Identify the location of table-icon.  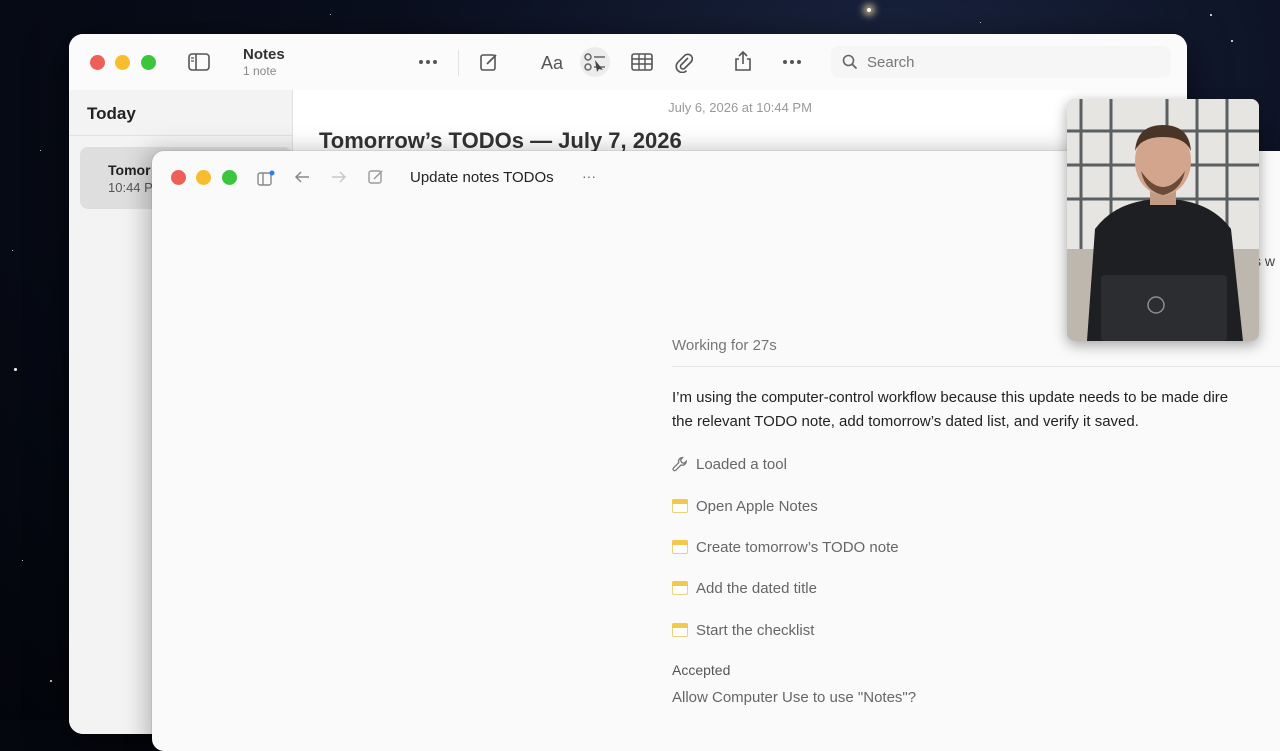
(642, 62).